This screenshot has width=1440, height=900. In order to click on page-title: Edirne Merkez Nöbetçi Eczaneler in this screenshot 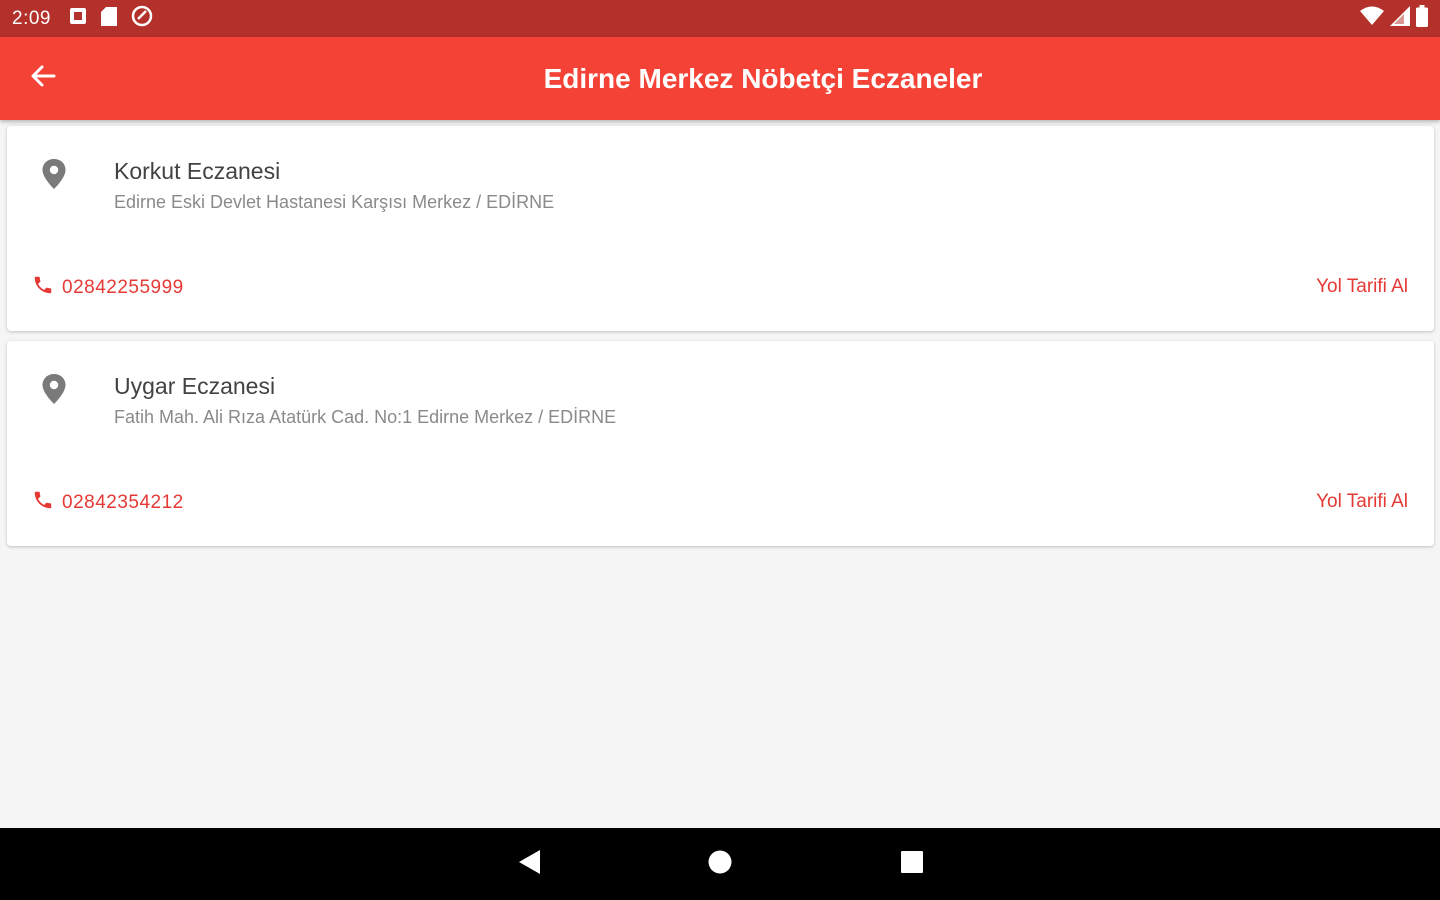, I will do `click(763, 78)`.